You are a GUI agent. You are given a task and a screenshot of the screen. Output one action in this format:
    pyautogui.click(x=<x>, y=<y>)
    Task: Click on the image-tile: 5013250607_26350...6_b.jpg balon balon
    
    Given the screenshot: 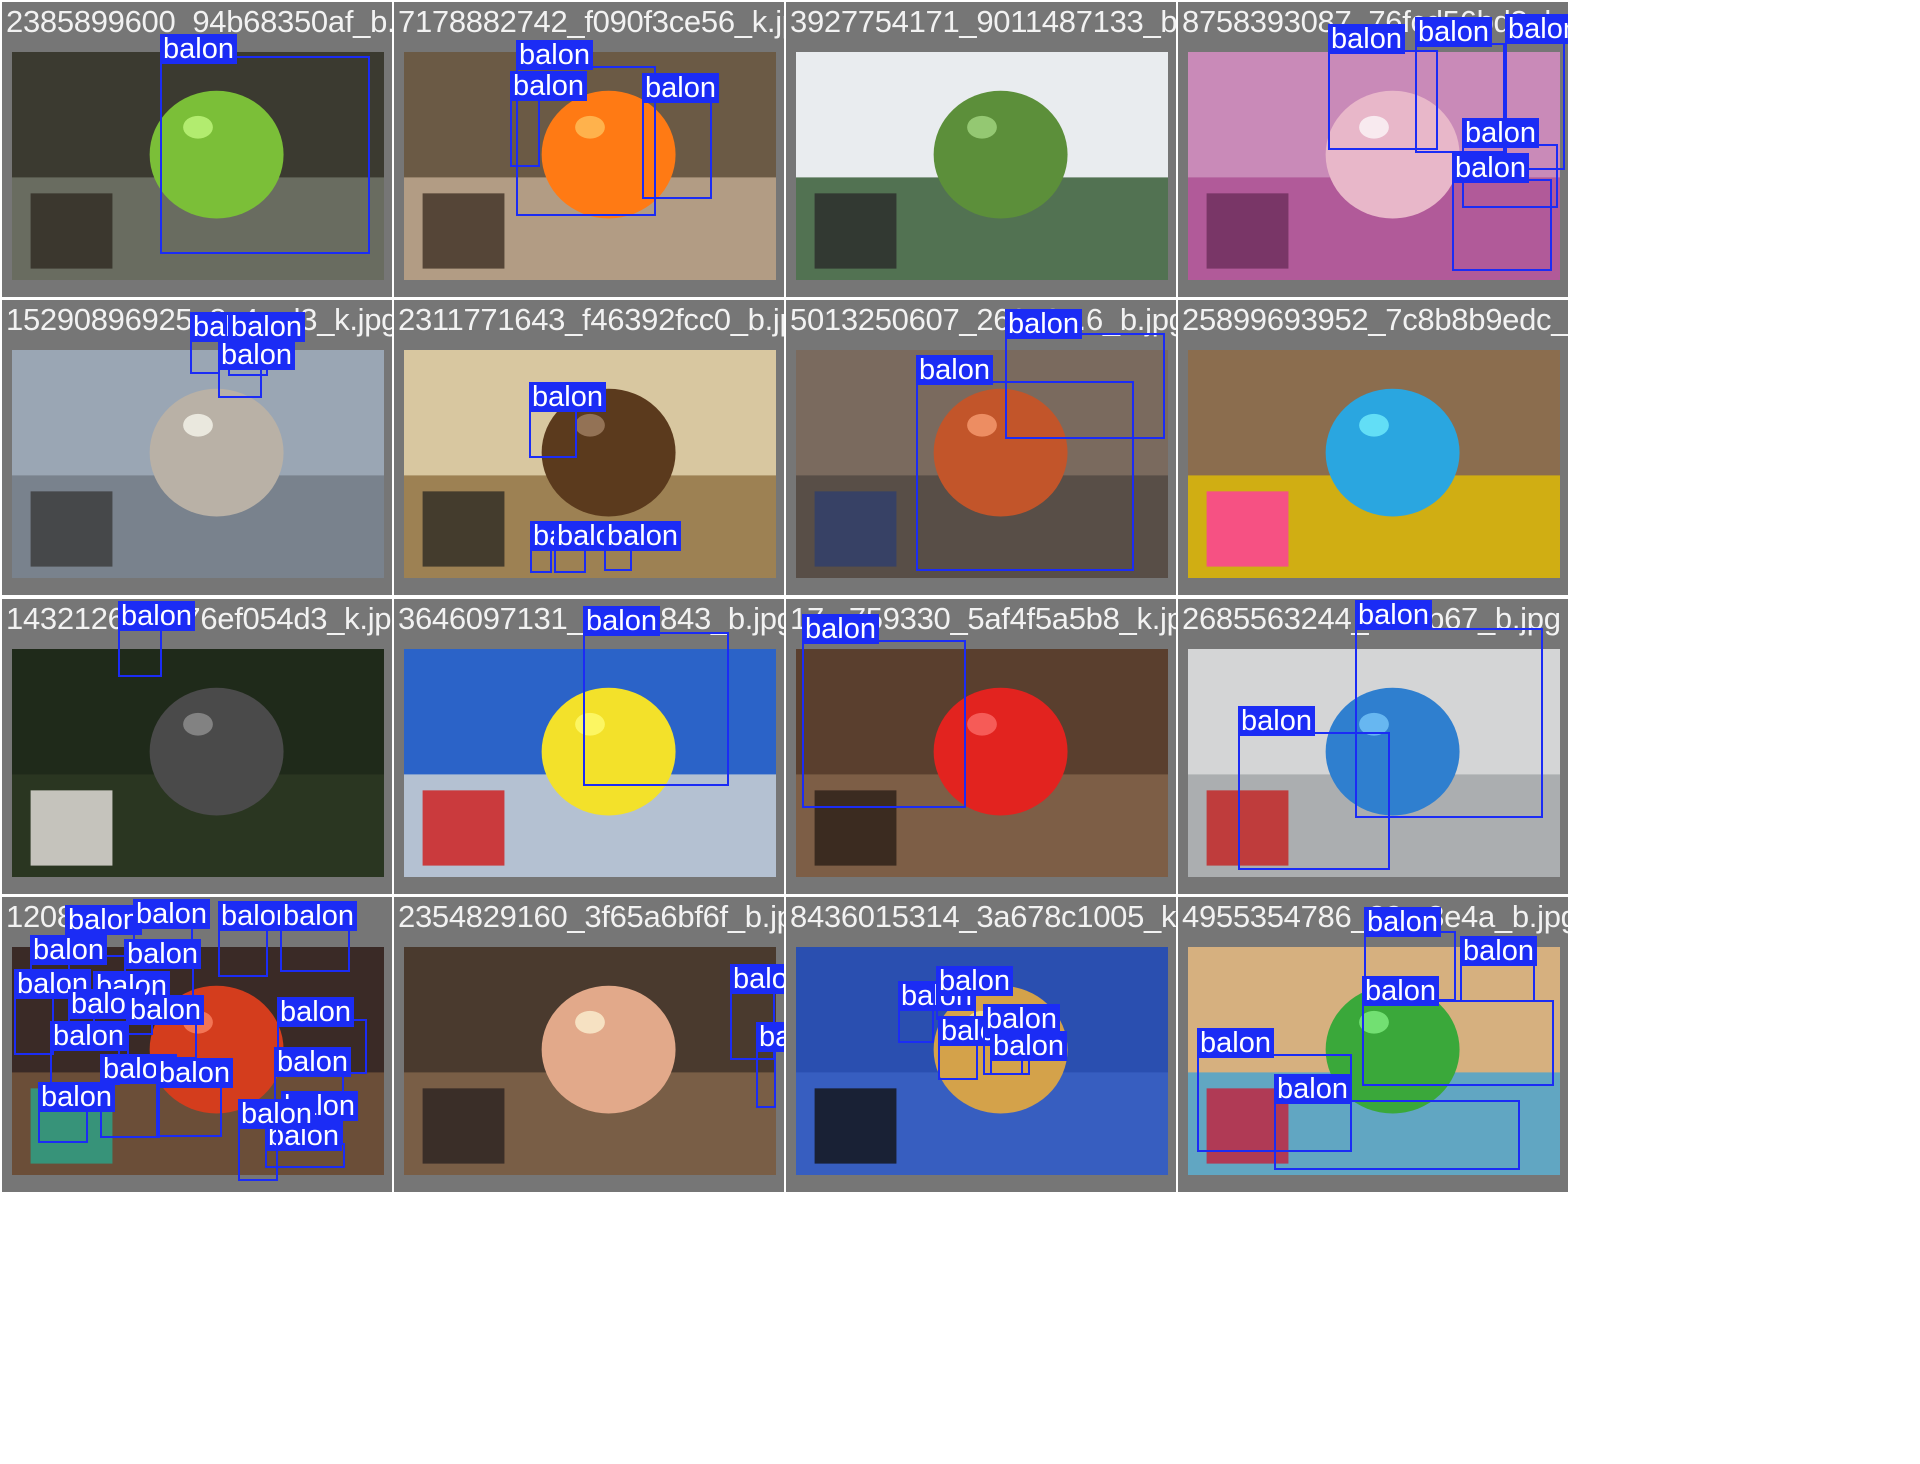 What is the action you would take?
    pyautogui.click(x=981, y=447)
    